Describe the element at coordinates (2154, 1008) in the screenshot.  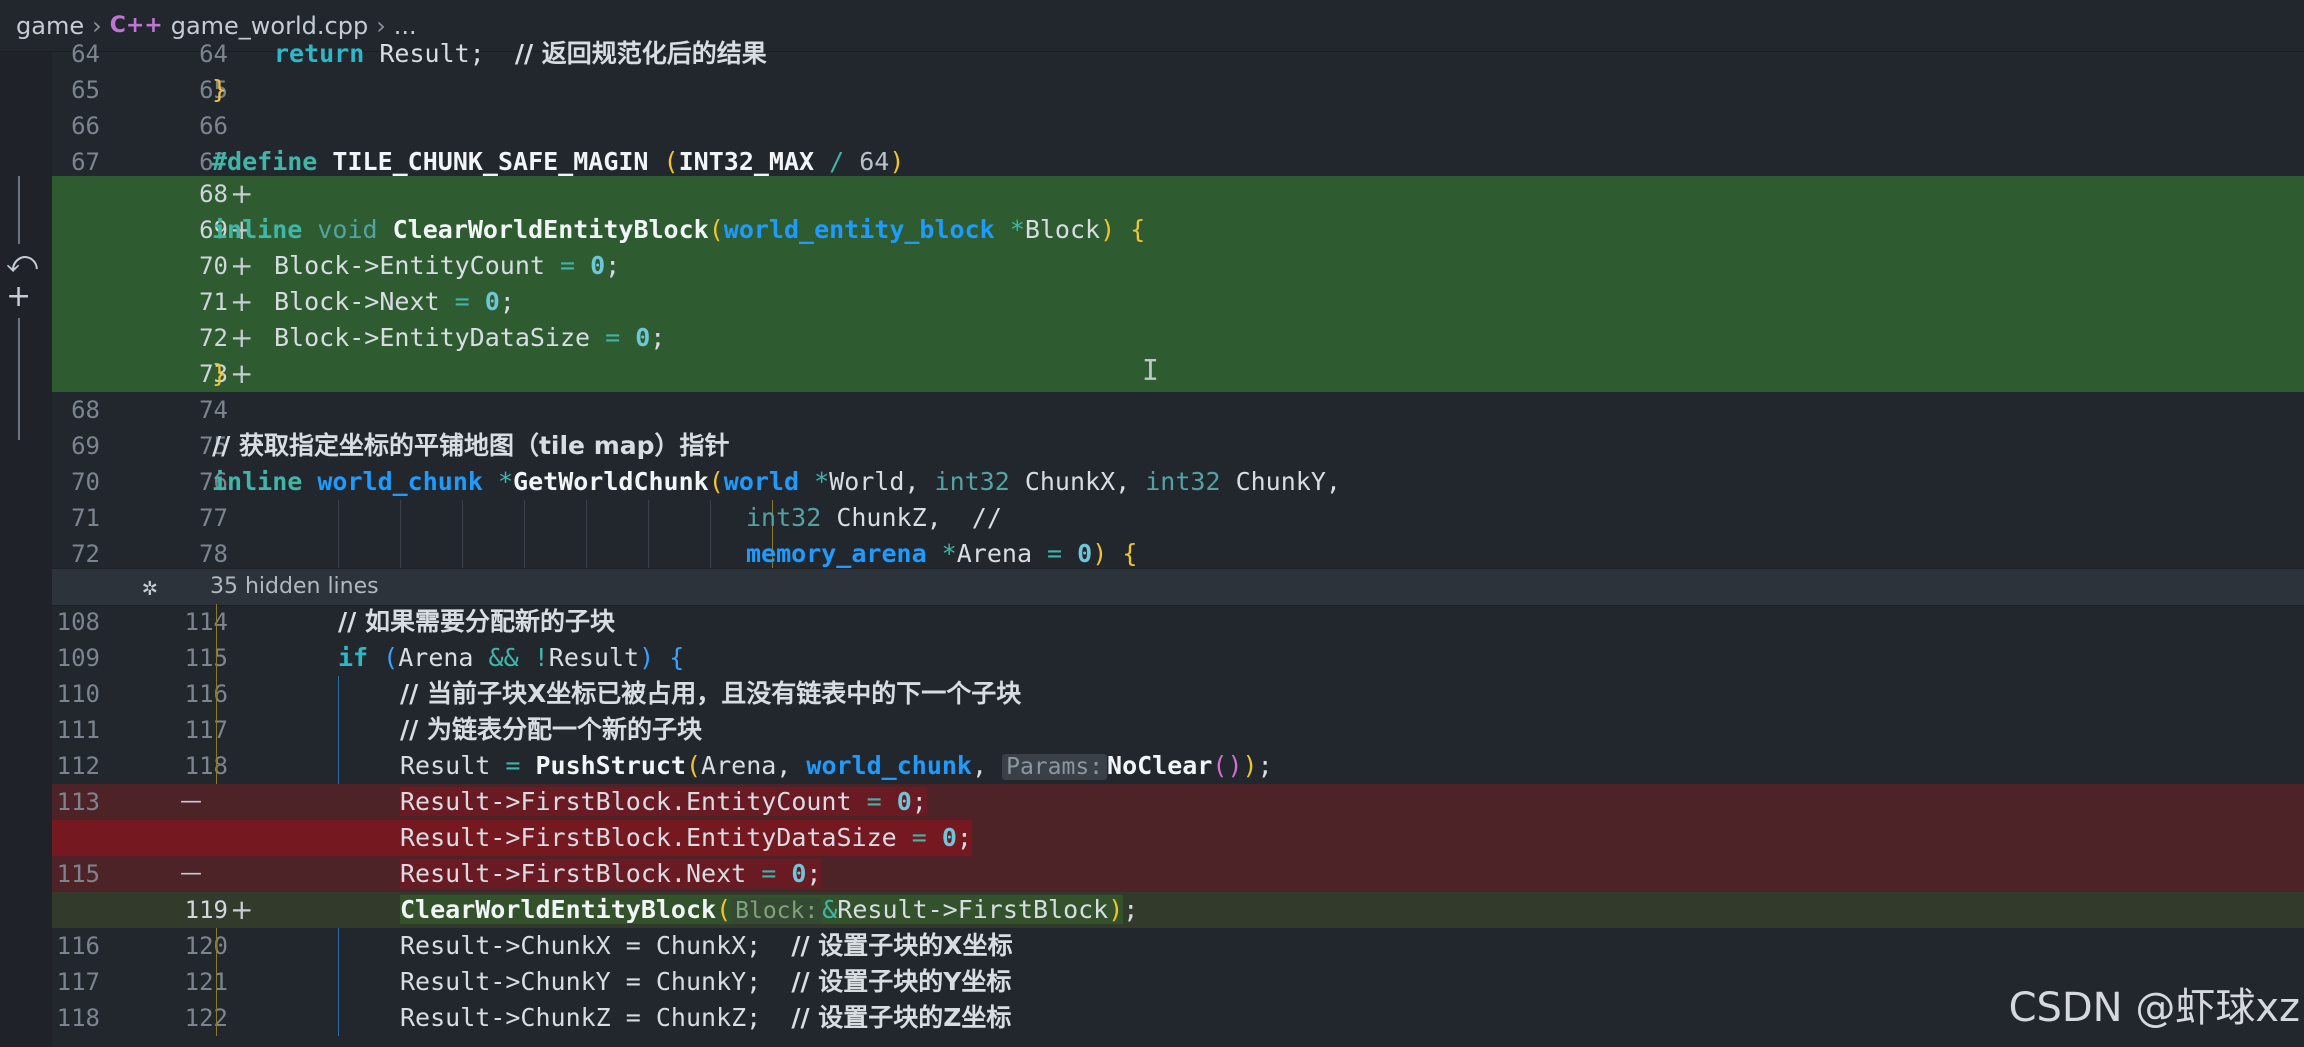
I see `watermark: CSDN @虾球xz` at that location.